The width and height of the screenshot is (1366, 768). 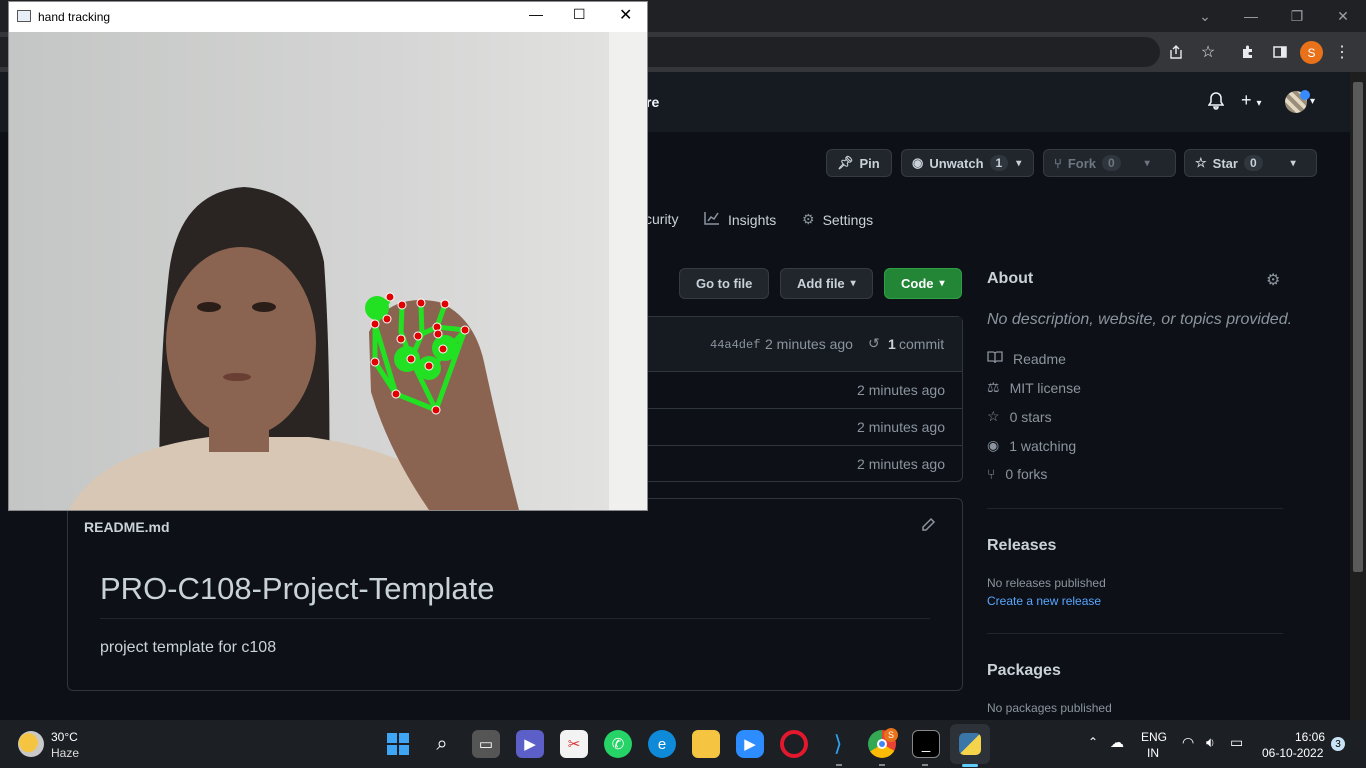 I want to click on edge-browser-icon: e, so click(x=662, y=744).